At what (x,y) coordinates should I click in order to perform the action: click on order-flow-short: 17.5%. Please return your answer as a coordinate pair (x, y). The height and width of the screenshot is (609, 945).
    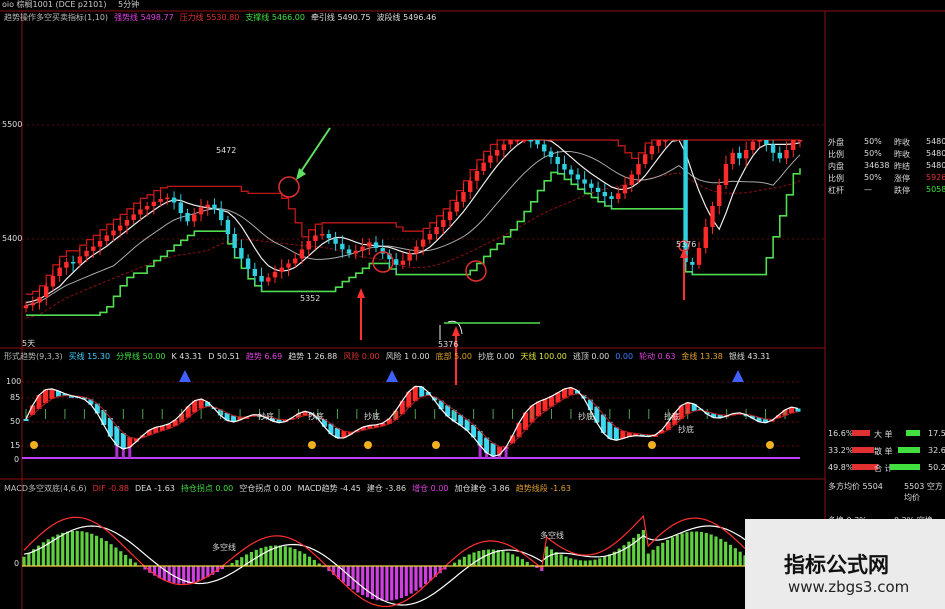
    Looking at the image, I should click on (936, 433).